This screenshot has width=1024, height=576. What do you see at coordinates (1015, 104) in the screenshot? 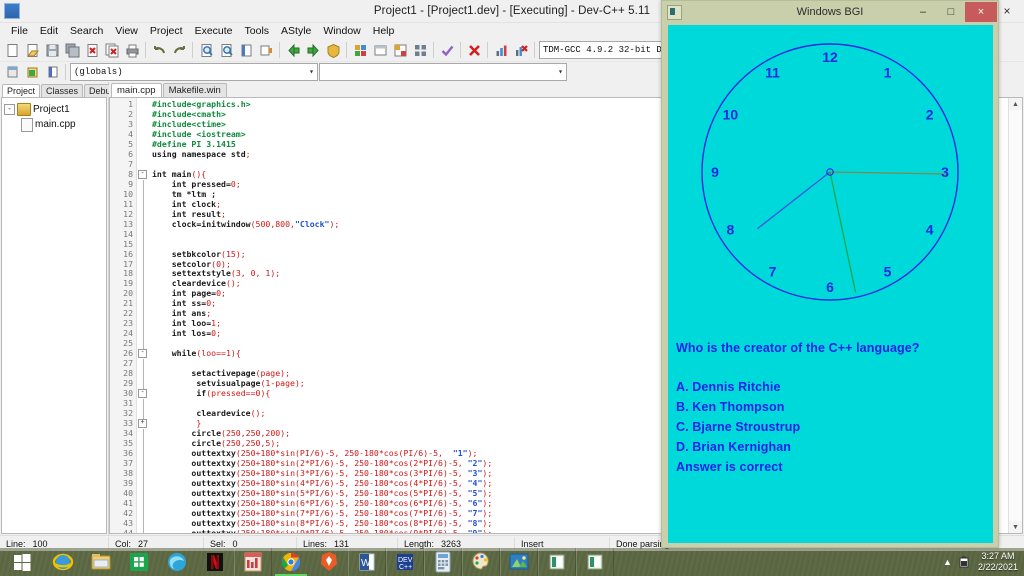
I see `scroll-up-arrow-icon: ▲` at bounding box center [1015, 104].